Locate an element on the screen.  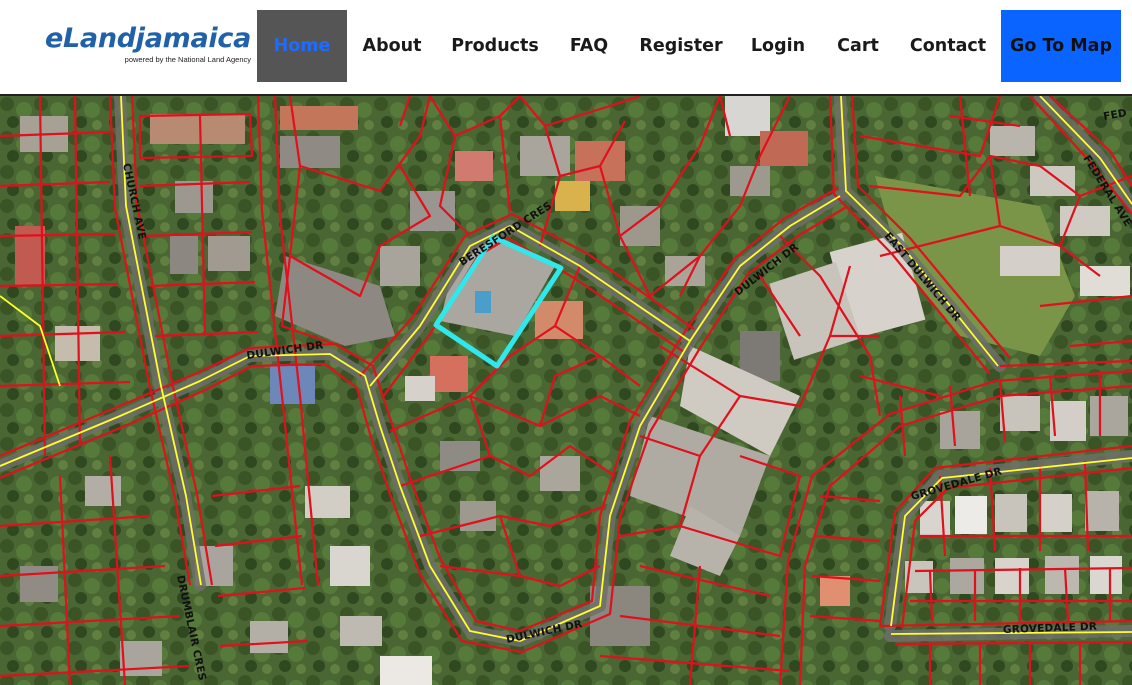
nav-cart: Cart is located at coordinates (858, 46).